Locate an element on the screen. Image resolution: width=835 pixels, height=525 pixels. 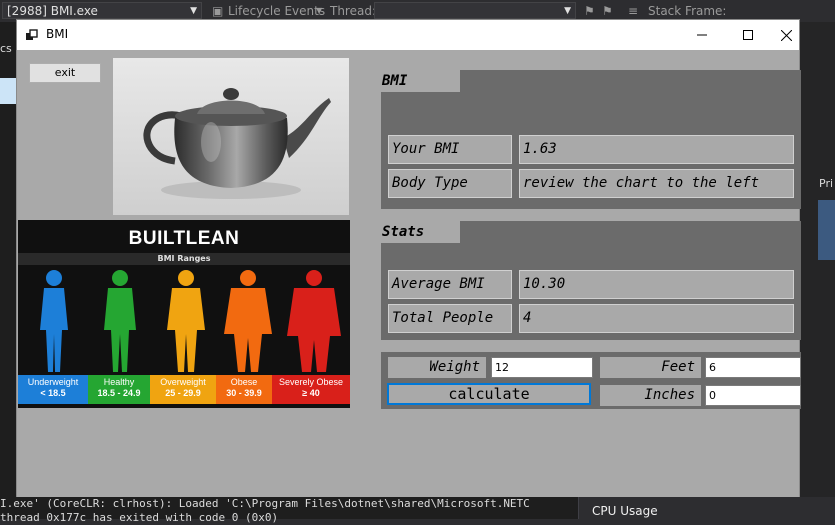
category-underweight: Underweight < 18.5 is located at coordinates (53, 389).